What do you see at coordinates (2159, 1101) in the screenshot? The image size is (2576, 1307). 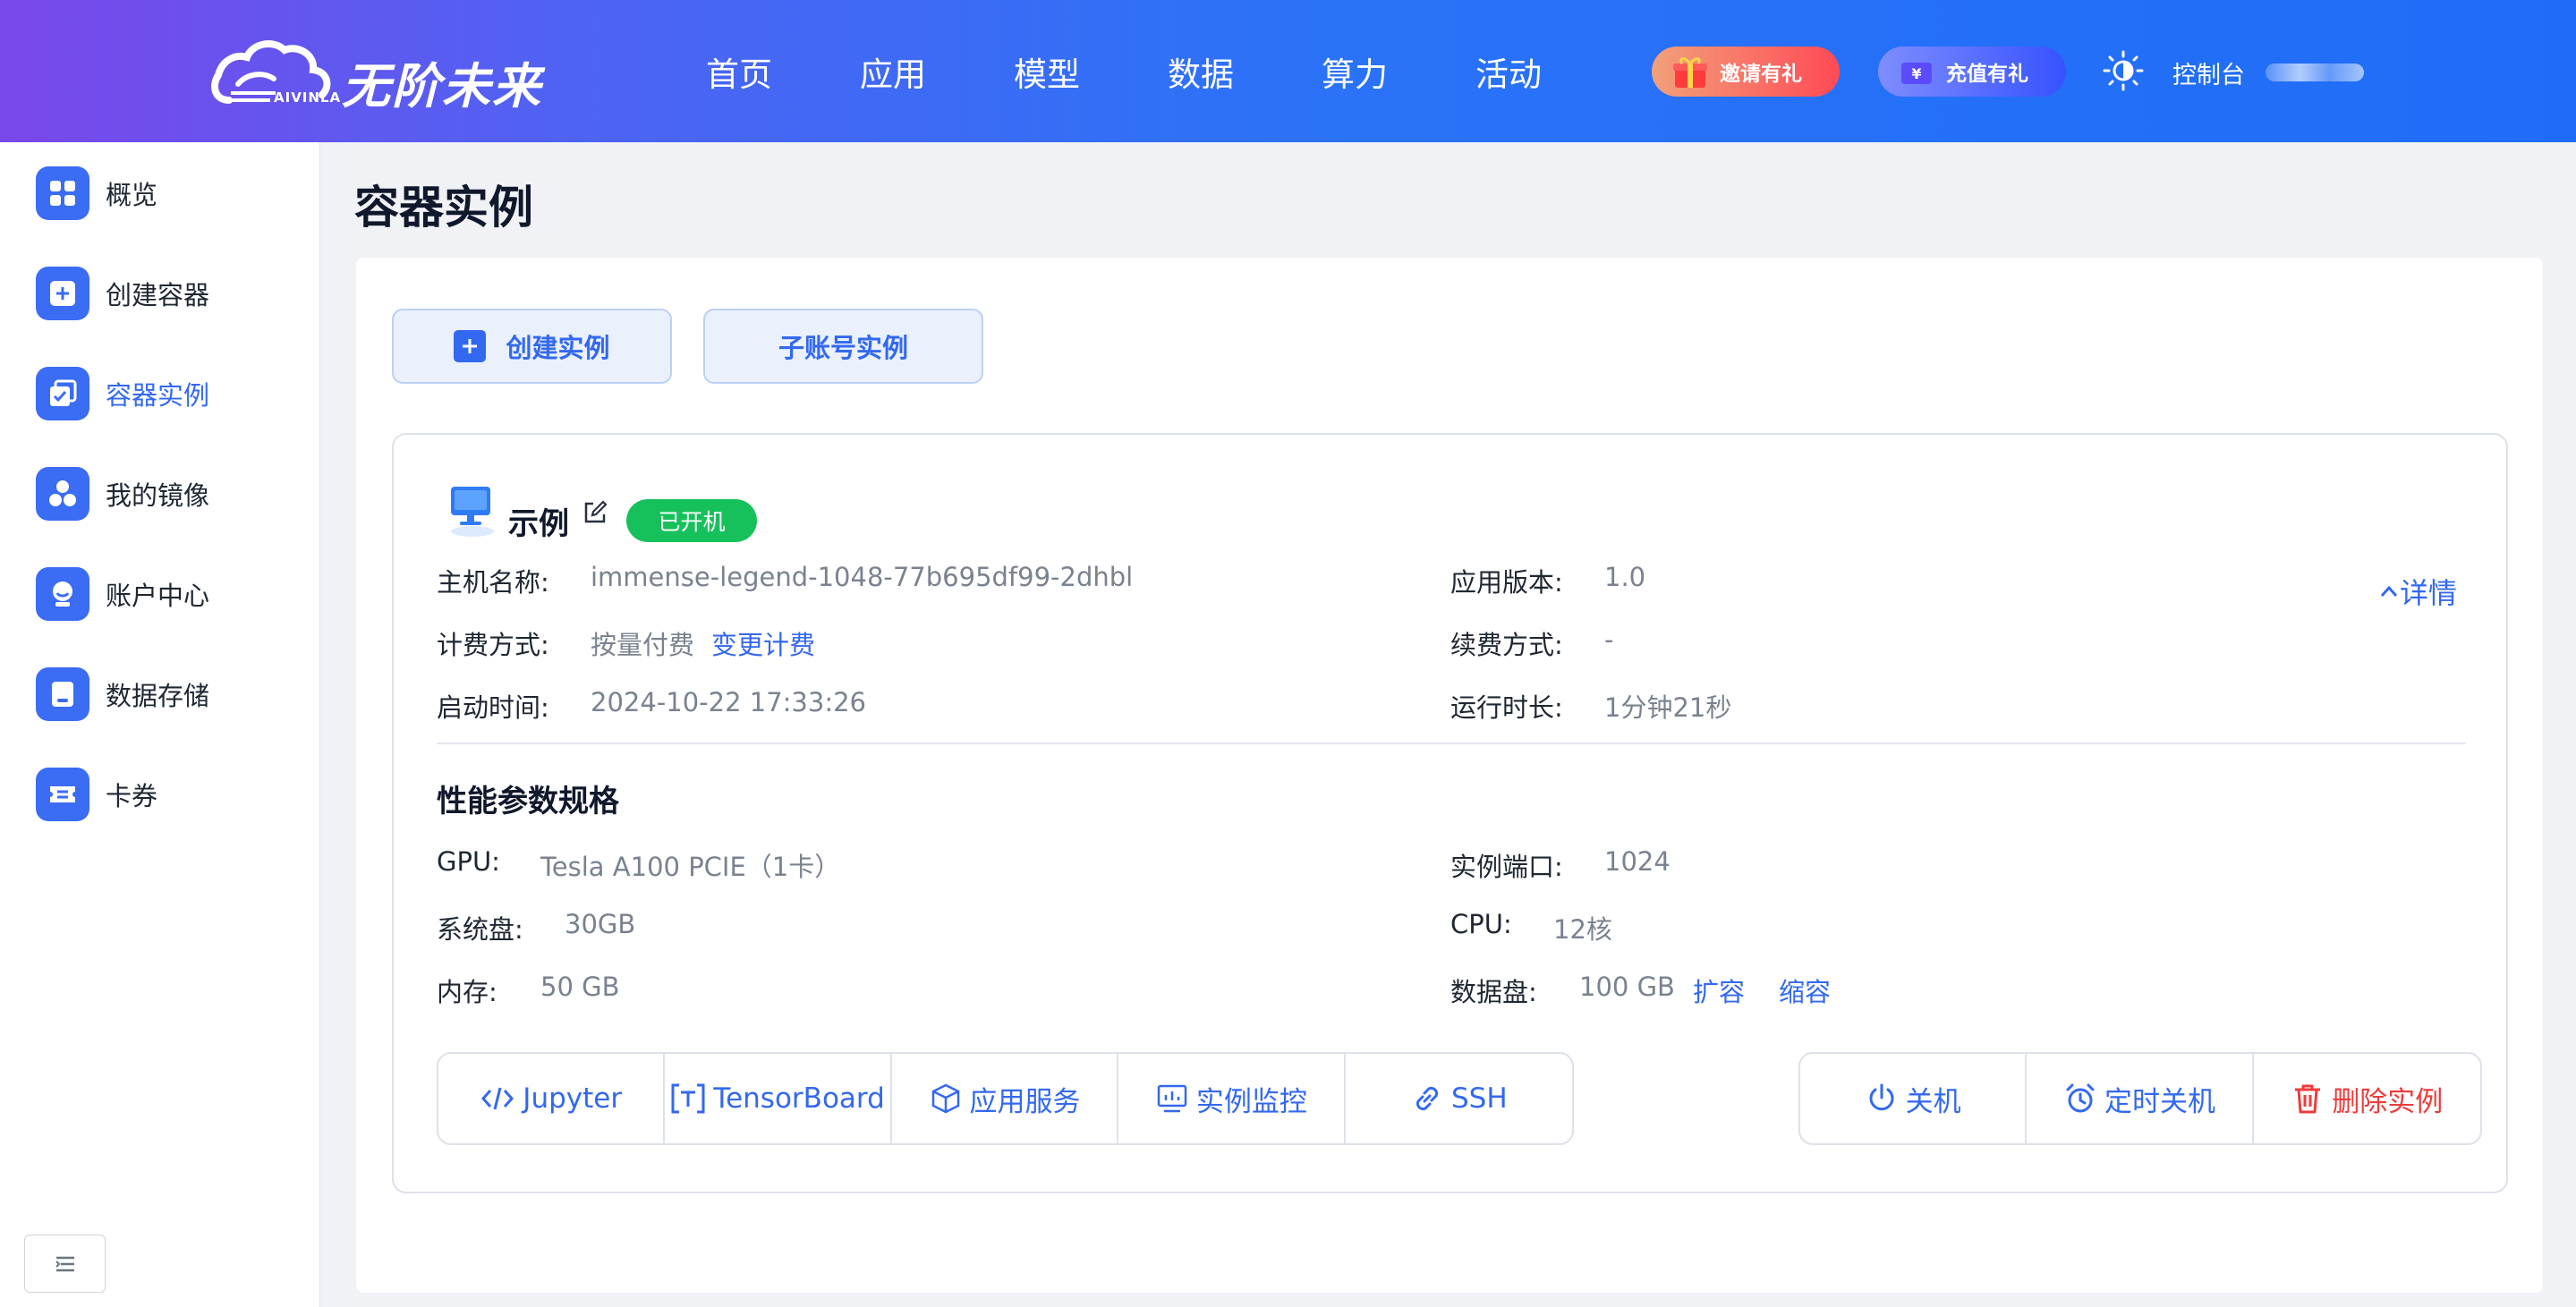 I see `timed-shutdown-label: 定时关机` at bounding box center [2159, 1101].